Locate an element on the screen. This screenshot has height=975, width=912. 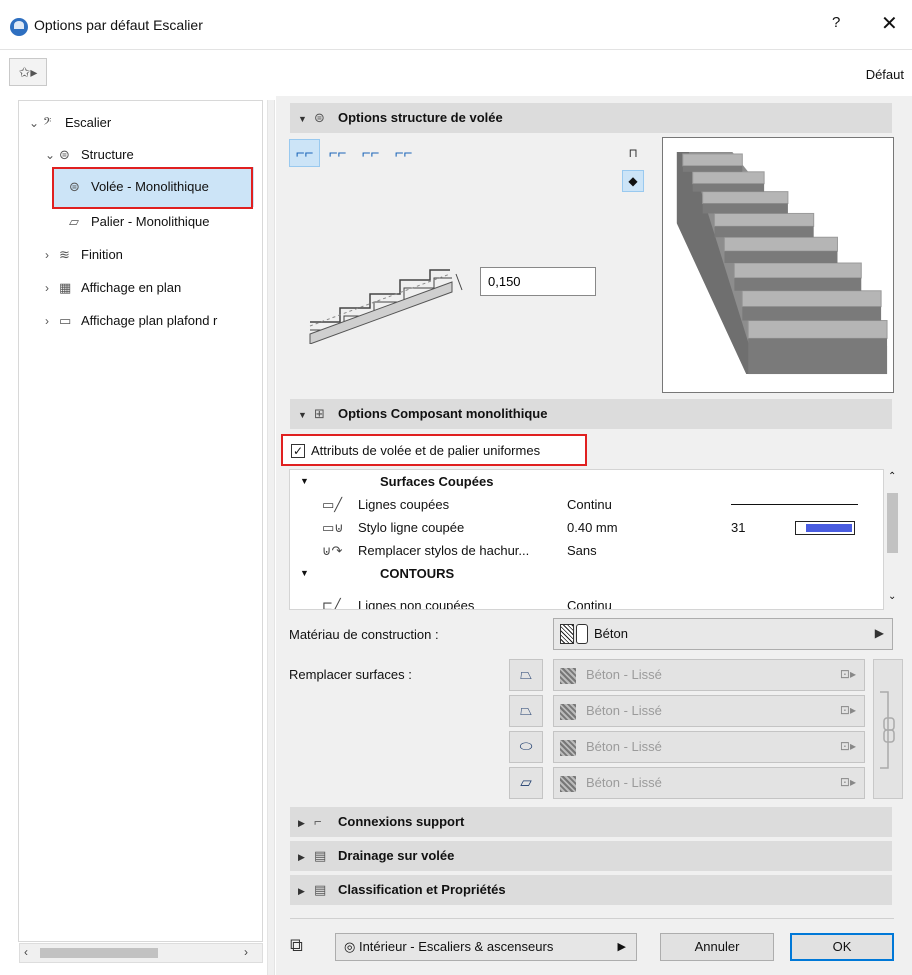
stair-type-3-icon: ⌐⌐ is located at coordinates (370, 154).